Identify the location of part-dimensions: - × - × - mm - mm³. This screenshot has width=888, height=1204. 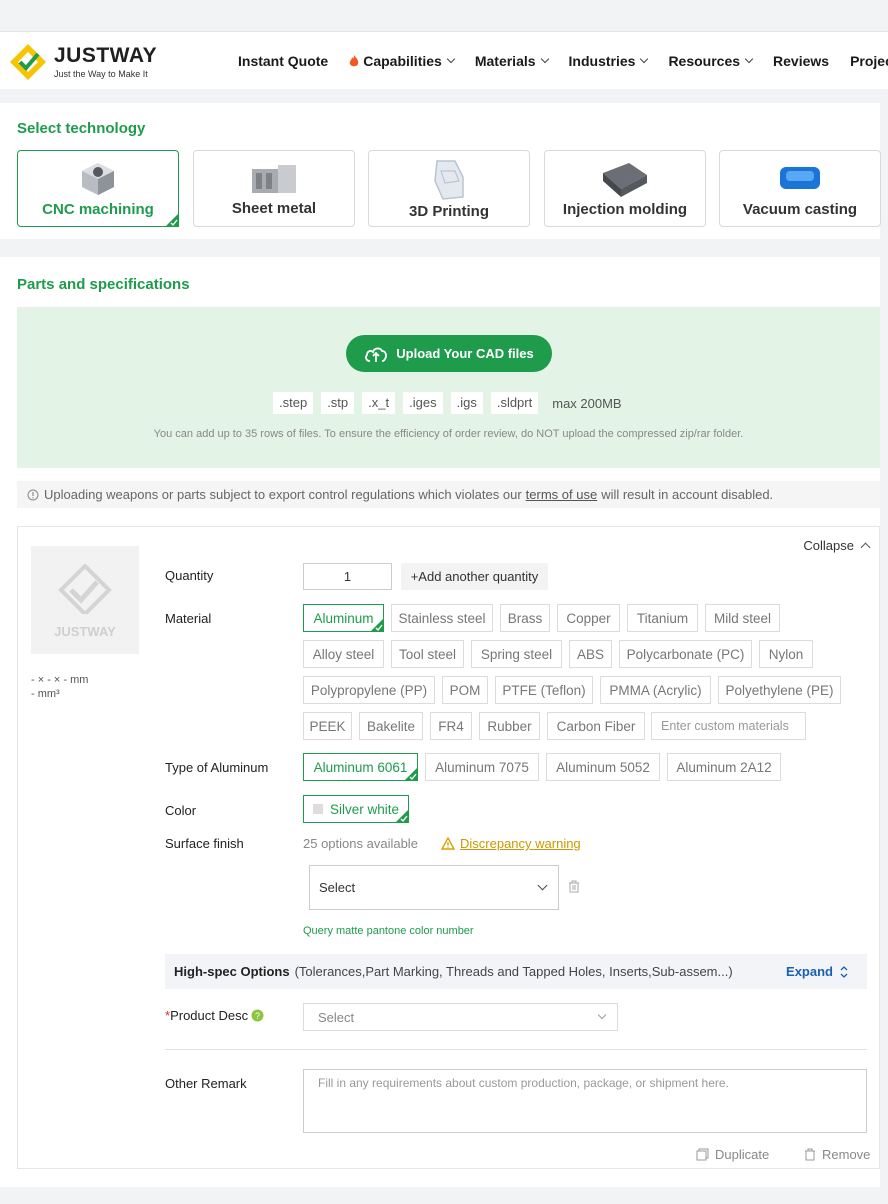
(59, 687).